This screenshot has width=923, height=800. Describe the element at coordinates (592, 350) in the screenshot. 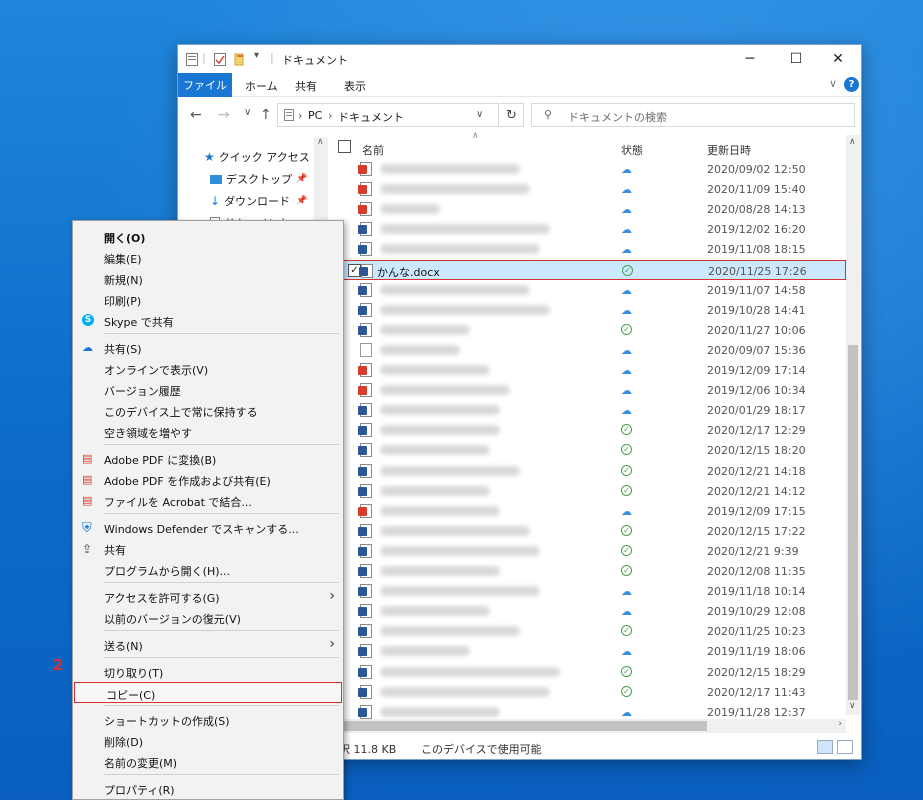

I see `file-row: ☁ 2020/09/07 15:36` at that location.